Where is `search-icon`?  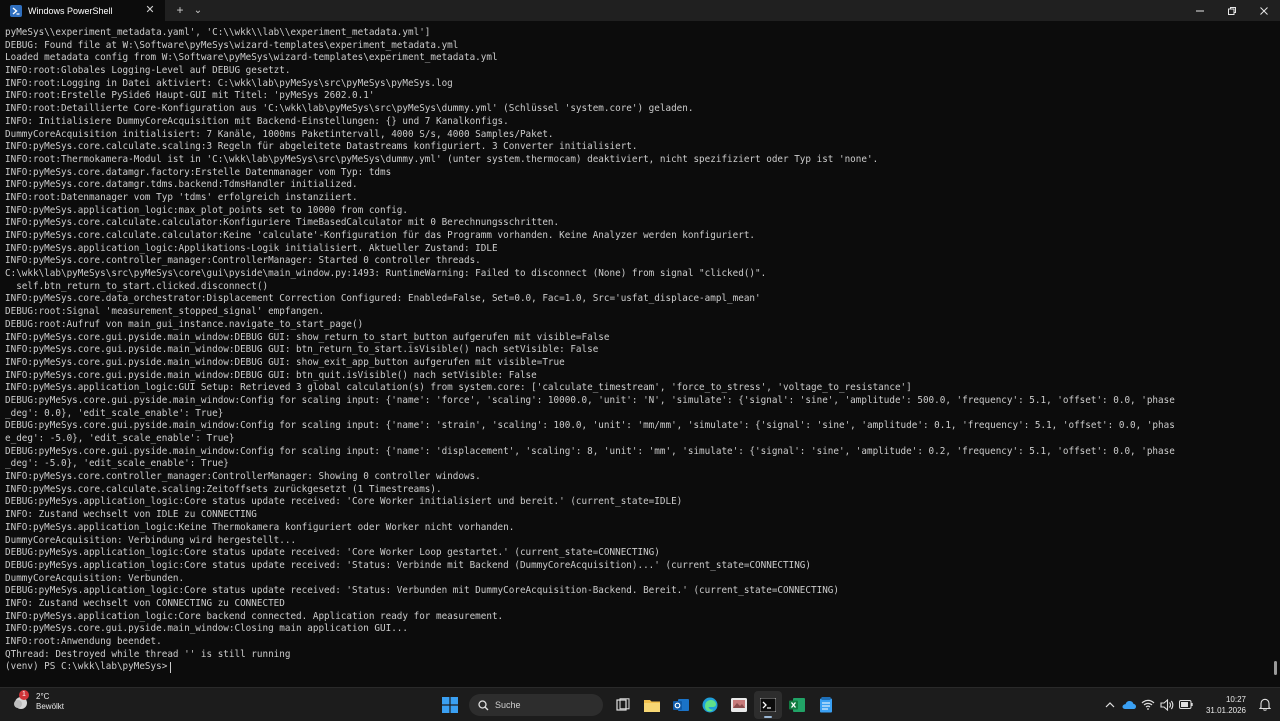
search-icon is located at coordinates (483, 704).